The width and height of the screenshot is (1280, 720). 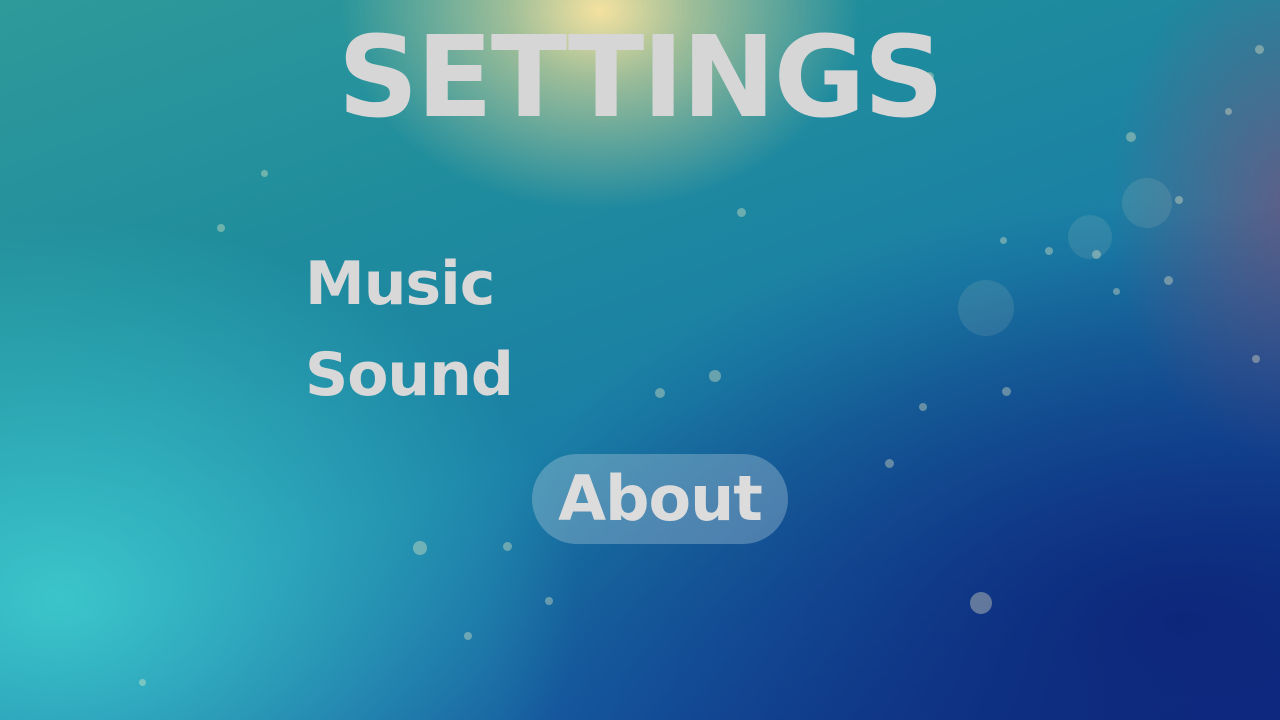 What do you see at coordinates (400, 284) in the screenshot?
I see `music-toggle: Music` at bounding box center [400, 284].